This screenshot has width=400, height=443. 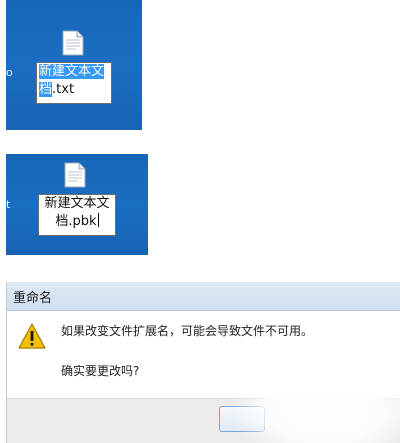 I want to click on text-caret, so click(x=98, y=220).